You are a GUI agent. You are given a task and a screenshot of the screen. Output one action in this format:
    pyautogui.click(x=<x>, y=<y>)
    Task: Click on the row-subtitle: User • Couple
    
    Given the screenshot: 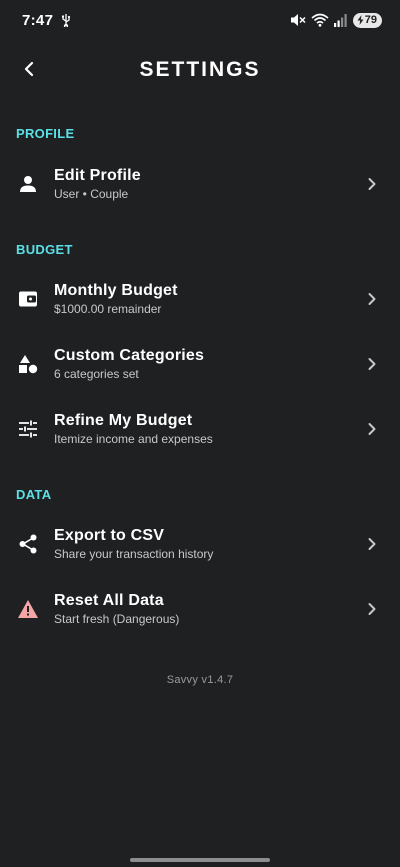 What is the action you would take?
    pyautogui.click(x=91, y=194)
    